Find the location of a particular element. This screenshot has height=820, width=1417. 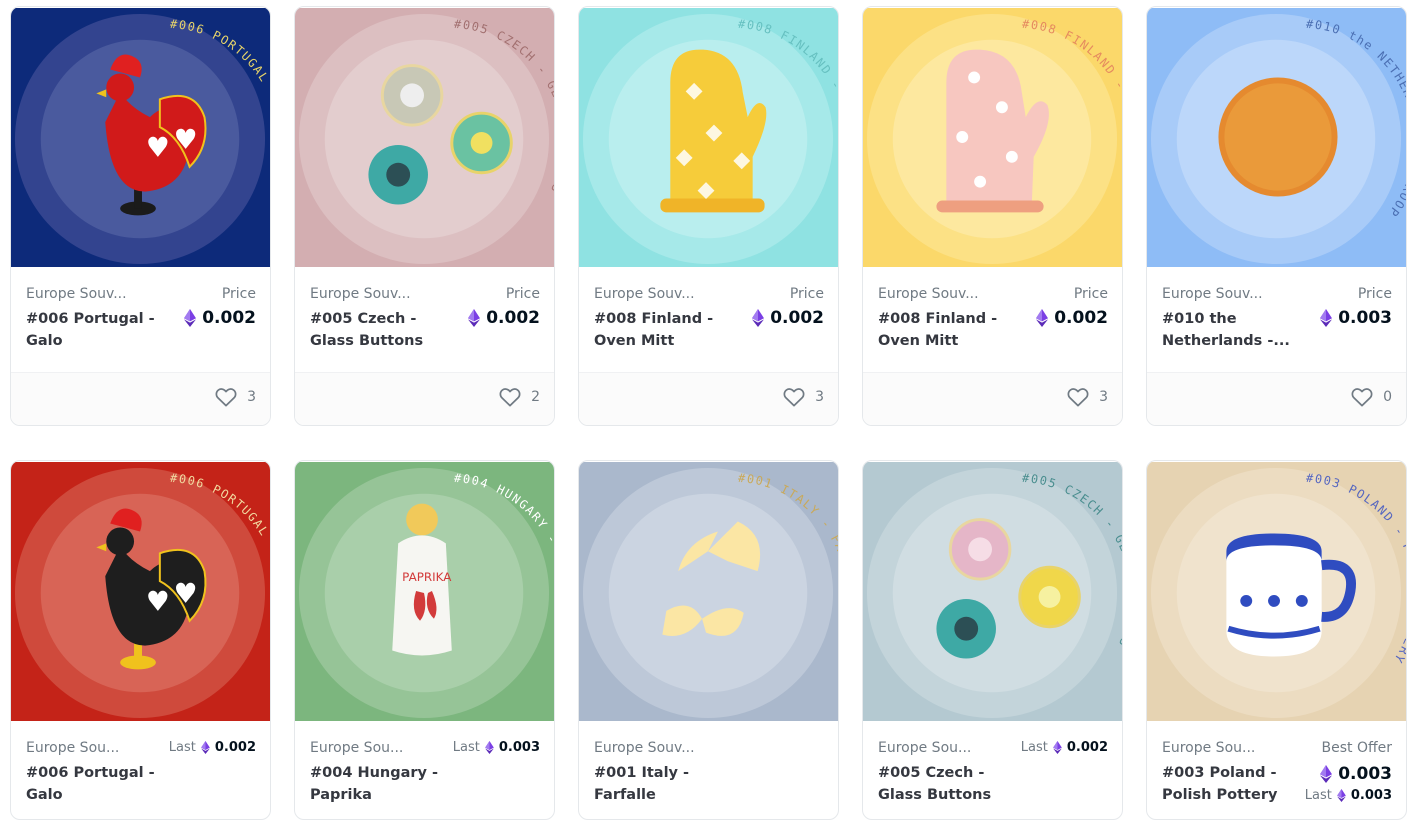

artwork-svg: #008 FINLAND - OVEN MITT is located at coordinates (992, 137).